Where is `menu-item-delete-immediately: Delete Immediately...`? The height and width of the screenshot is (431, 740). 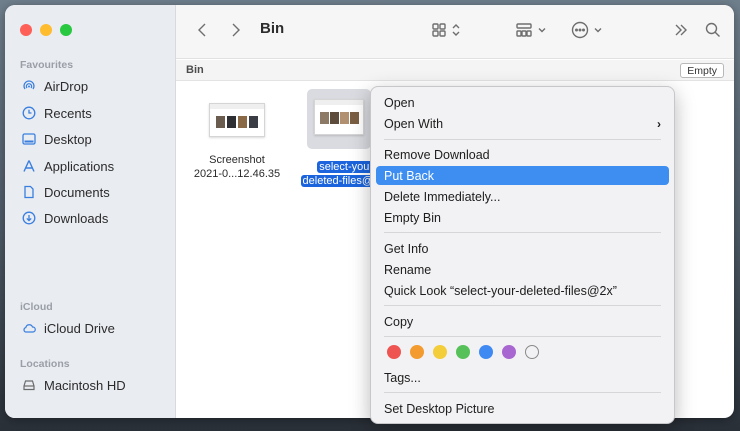 menu-item-delete-immediately: Delete Immediately... is located at coordinates (522, 196).